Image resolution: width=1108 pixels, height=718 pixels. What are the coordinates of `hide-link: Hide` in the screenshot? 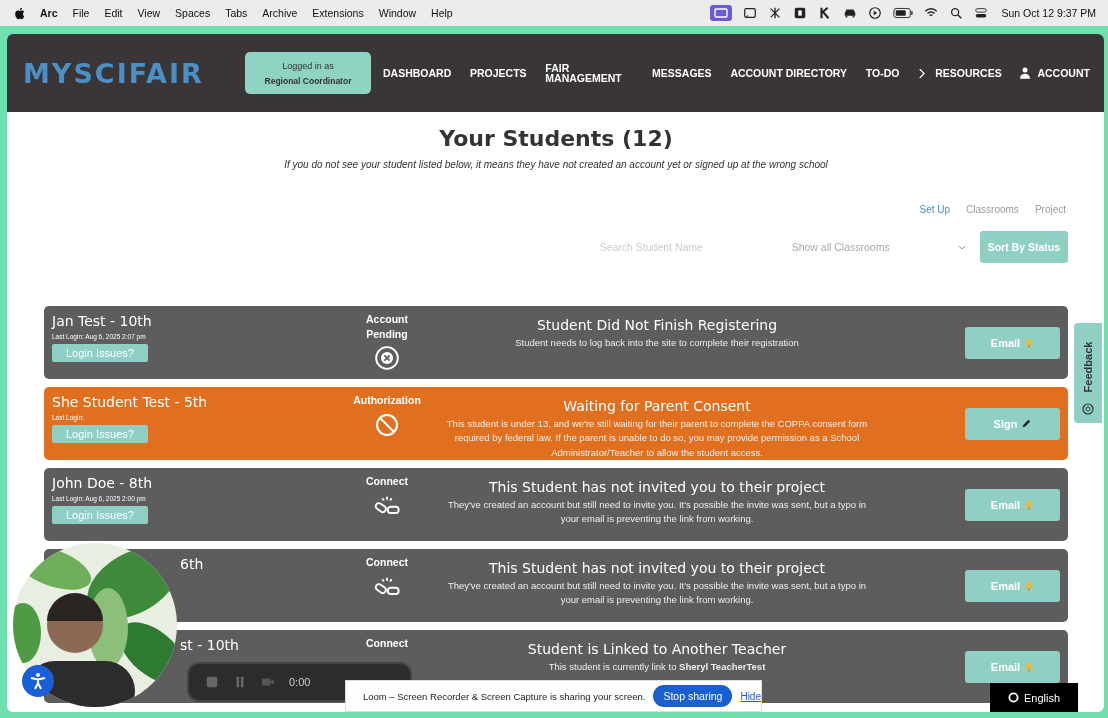 It's located at (750, 696).